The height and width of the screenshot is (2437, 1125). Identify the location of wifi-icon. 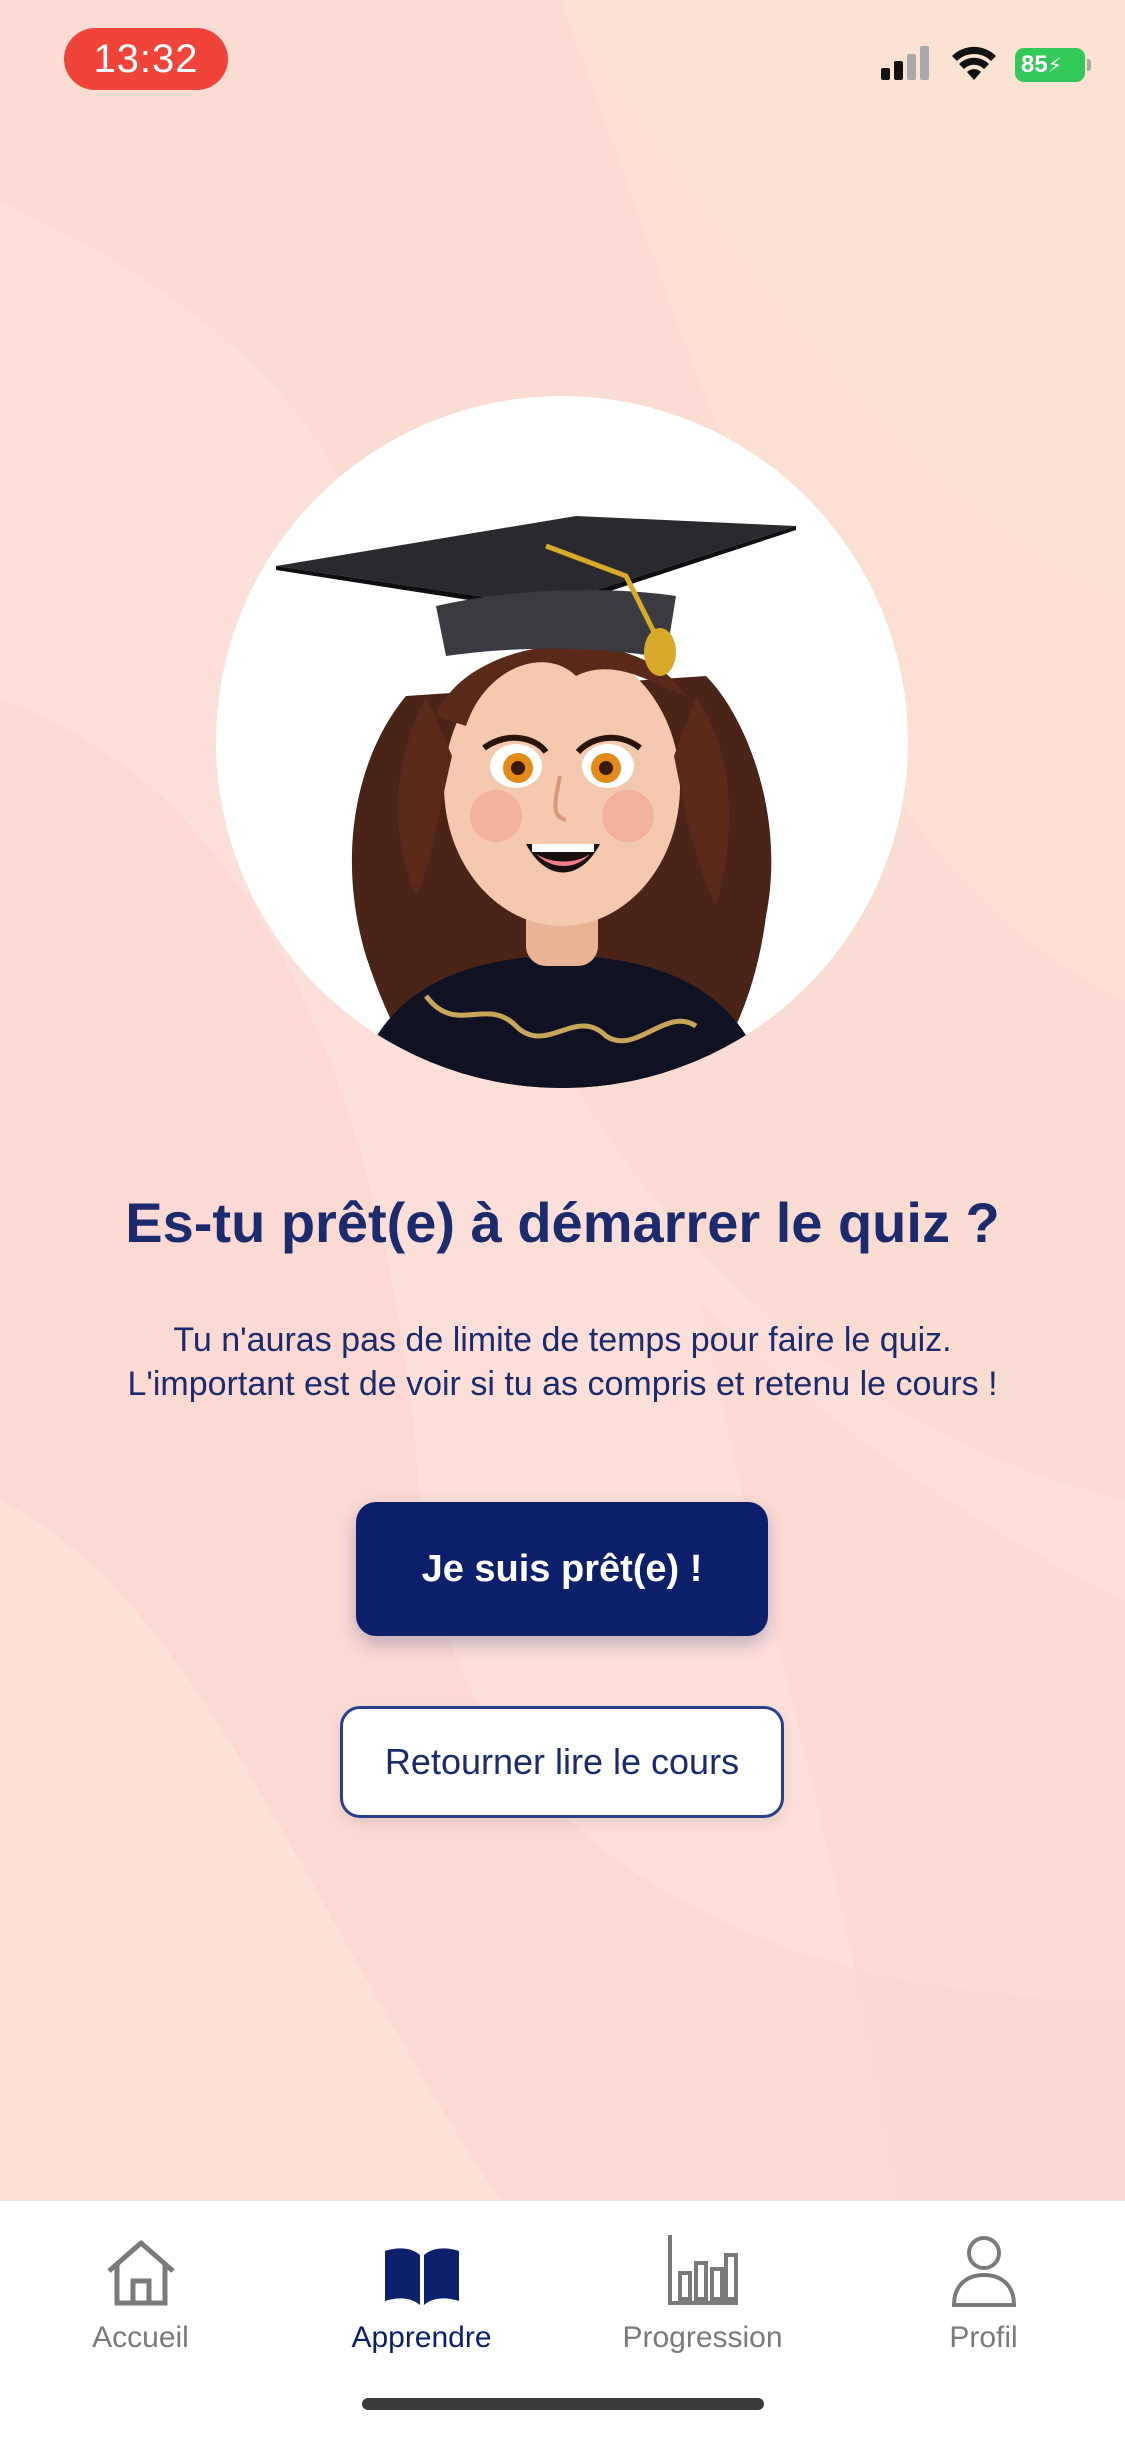
(974, 65).